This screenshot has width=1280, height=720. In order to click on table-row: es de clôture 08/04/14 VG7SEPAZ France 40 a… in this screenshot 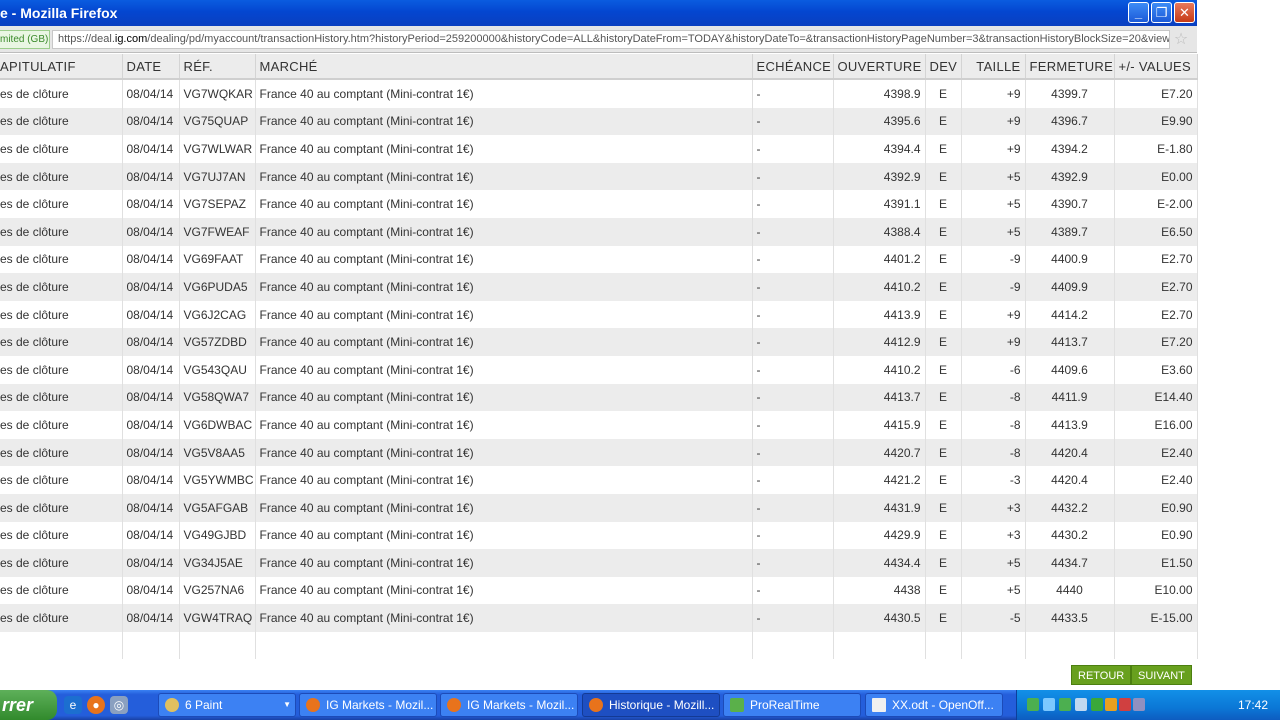, I will do `click(599, 204)`.